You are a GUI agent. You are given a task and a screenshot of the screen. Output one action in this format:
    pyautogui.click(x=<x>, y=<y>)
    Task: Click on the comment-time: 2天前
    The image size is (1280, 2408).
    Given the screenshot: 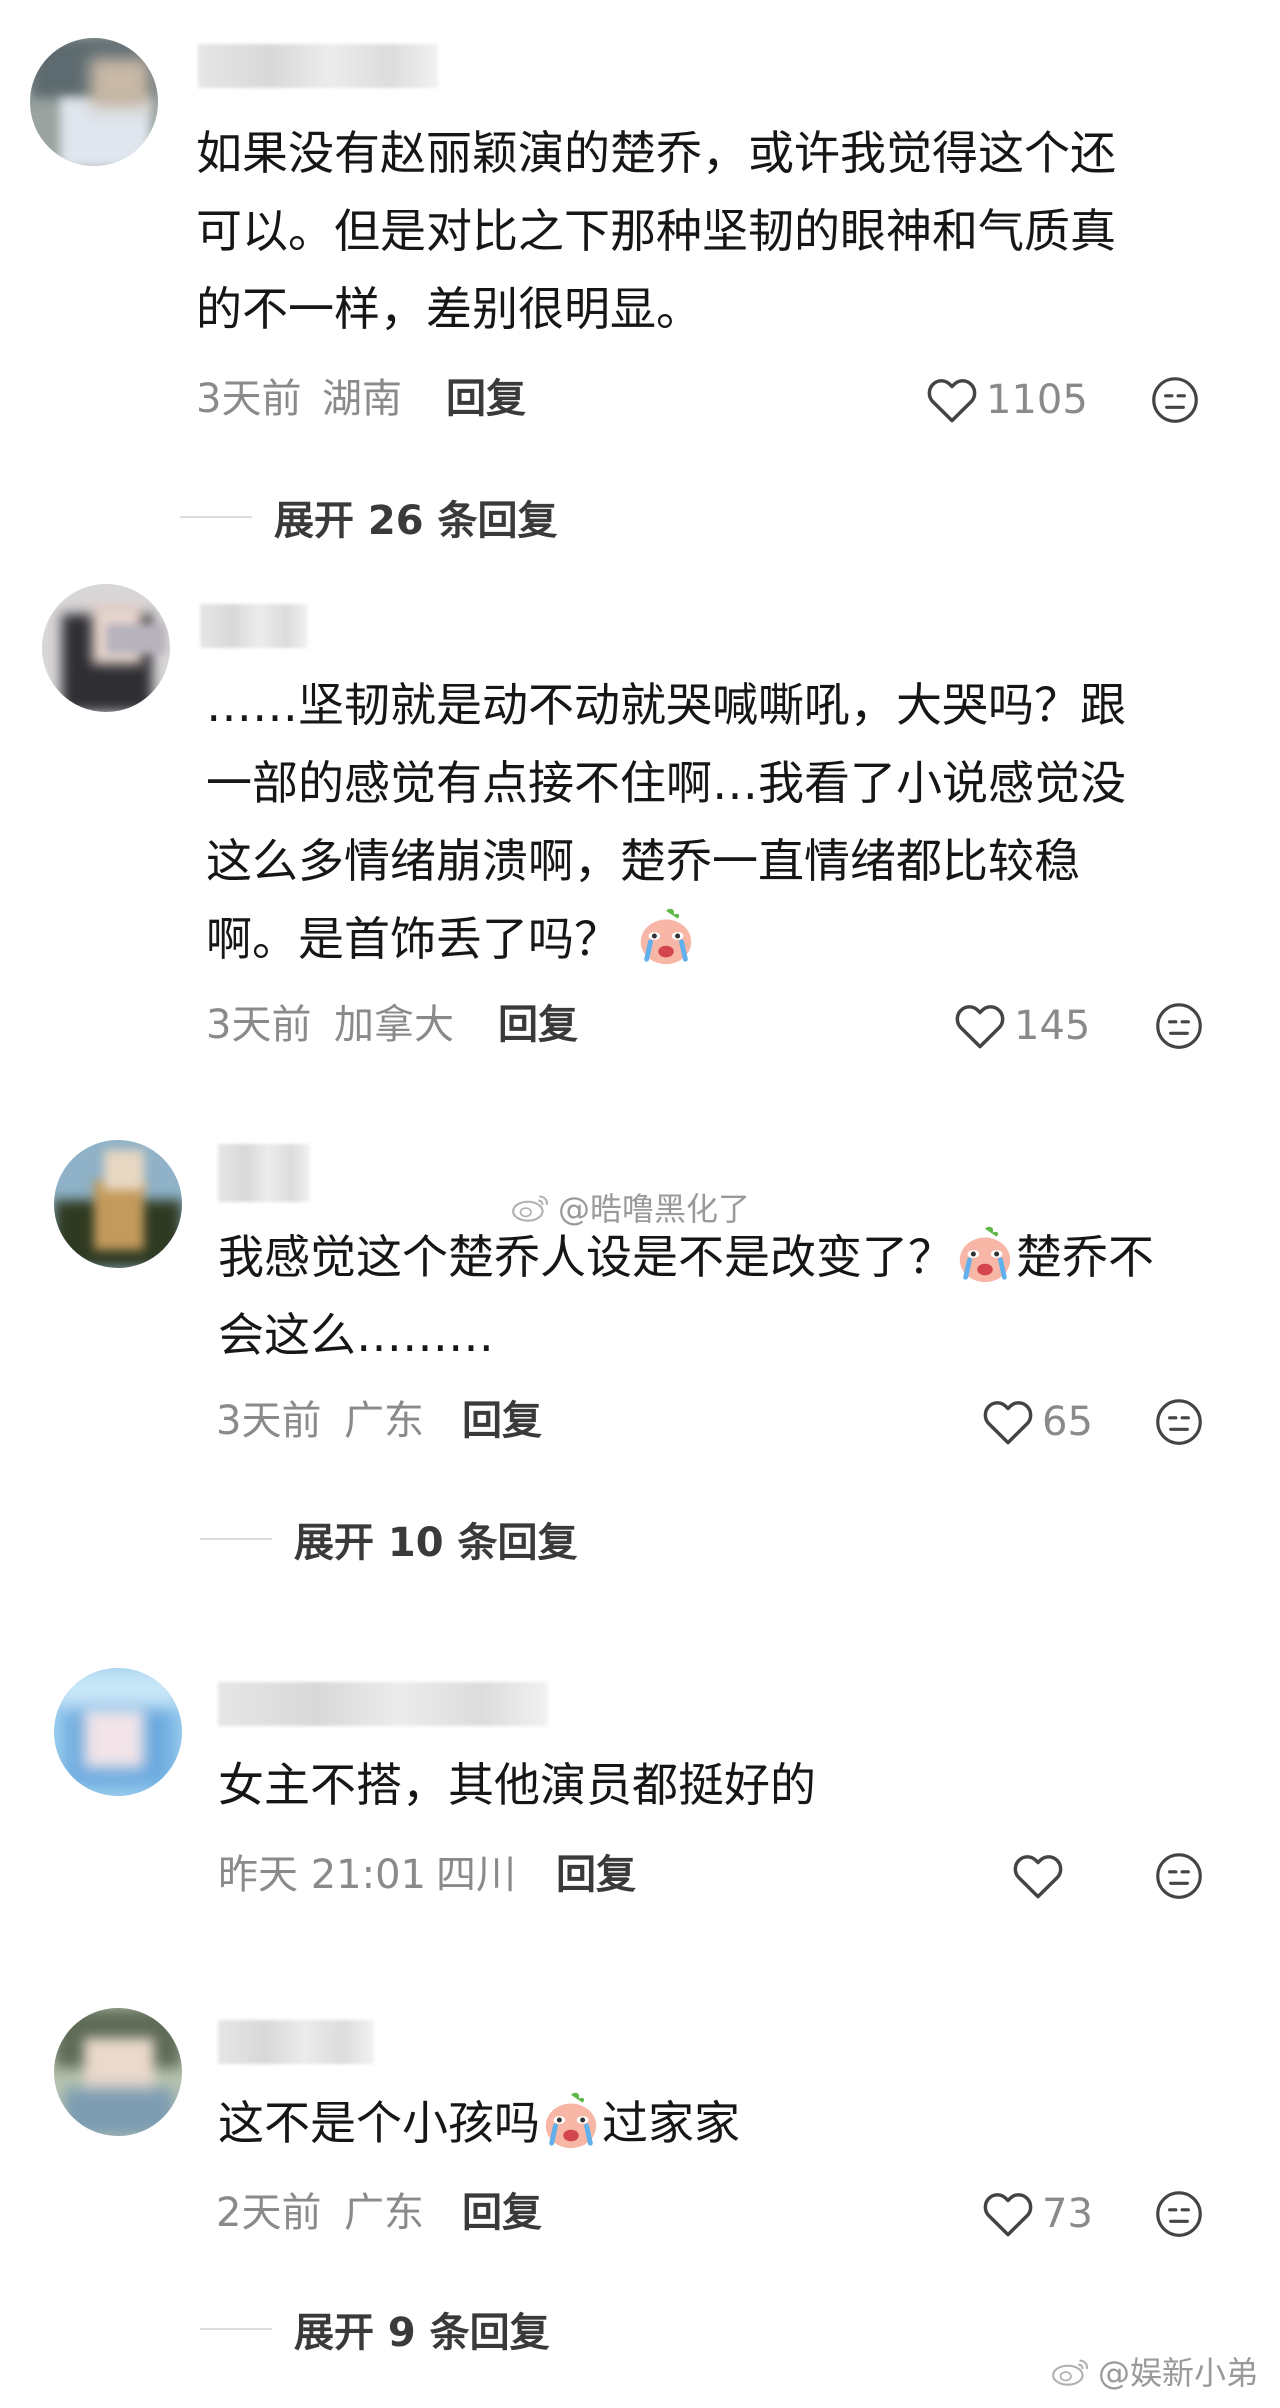 What is the action you would take?
    pyautogui.click(x=269, y=2213)
    